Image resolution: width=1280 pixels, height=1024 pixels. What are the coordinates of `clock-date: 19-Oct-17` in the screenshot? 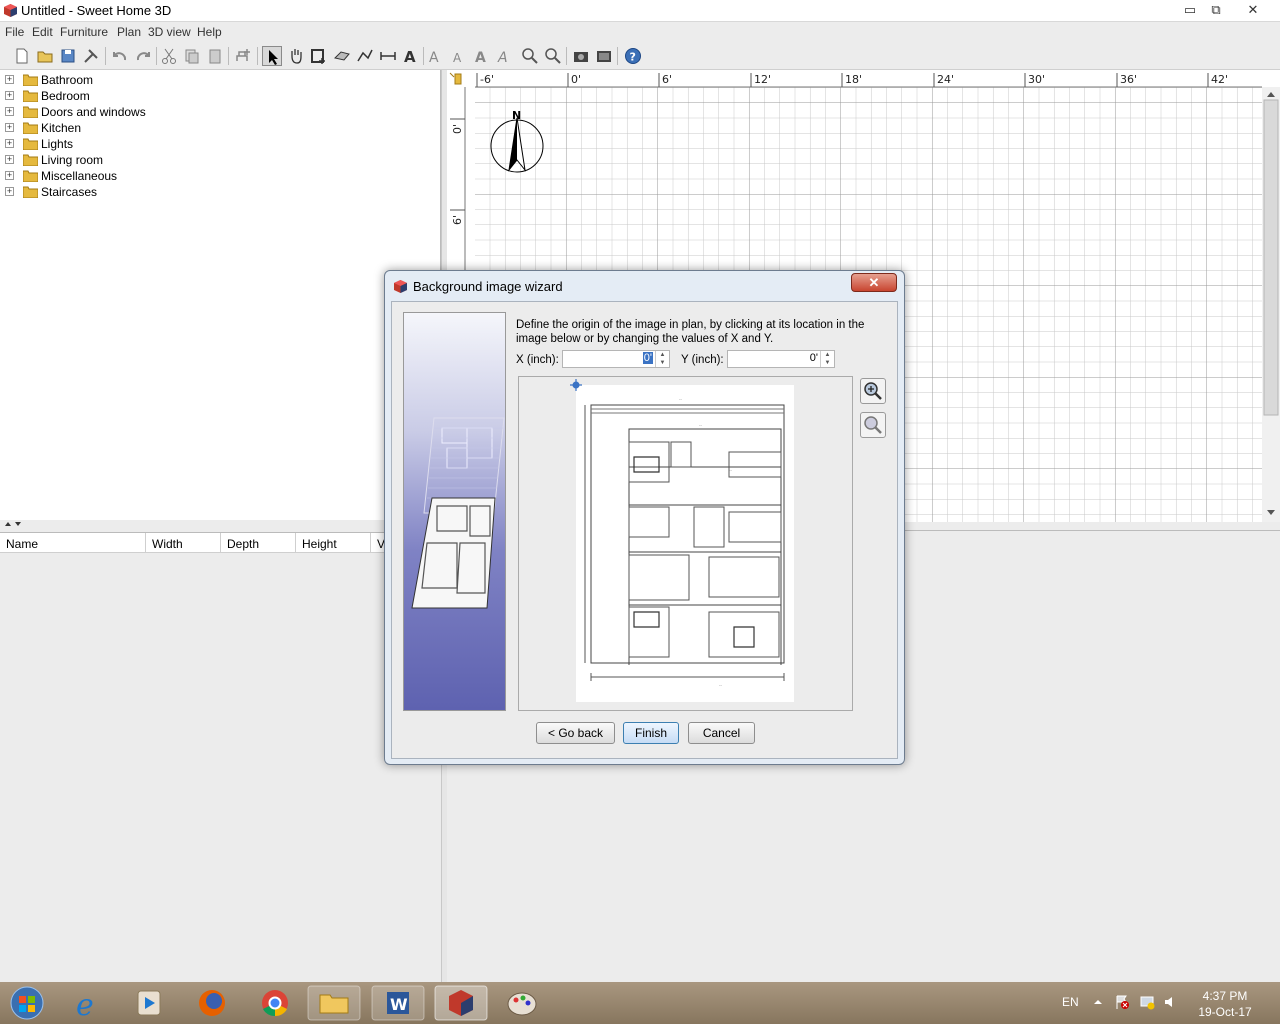 It's located at (1225, 1012).